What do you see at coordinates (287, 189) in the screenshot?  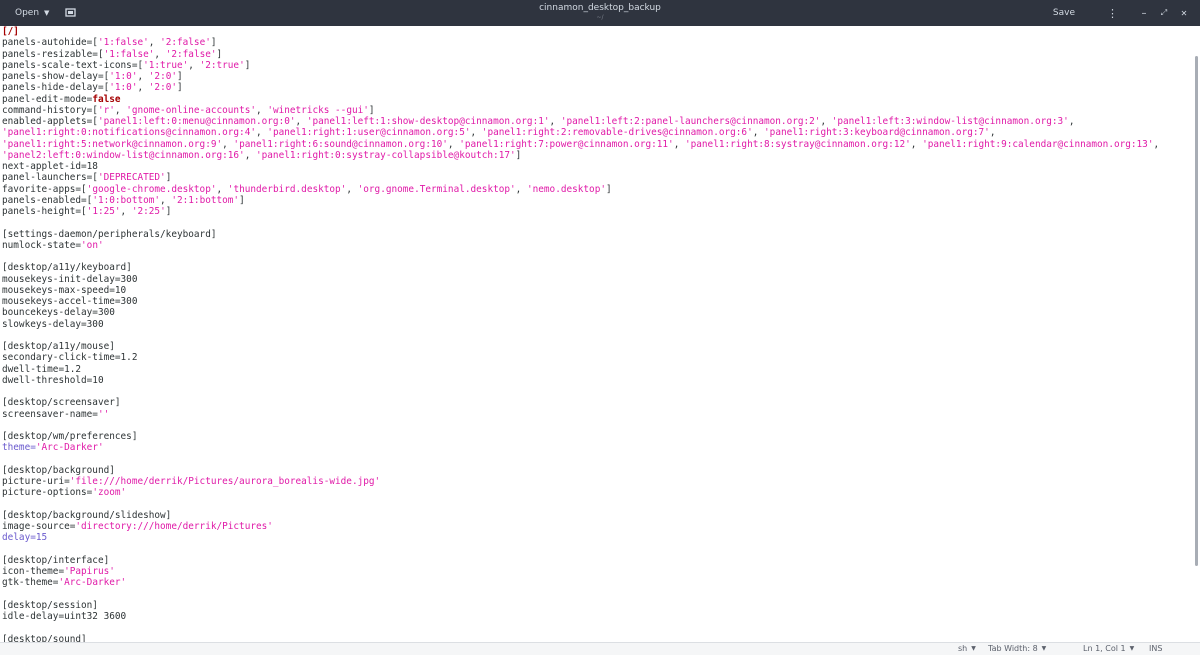 I see `code-token: 'thunderbird.desktop'` at bounding box center [287, 189].